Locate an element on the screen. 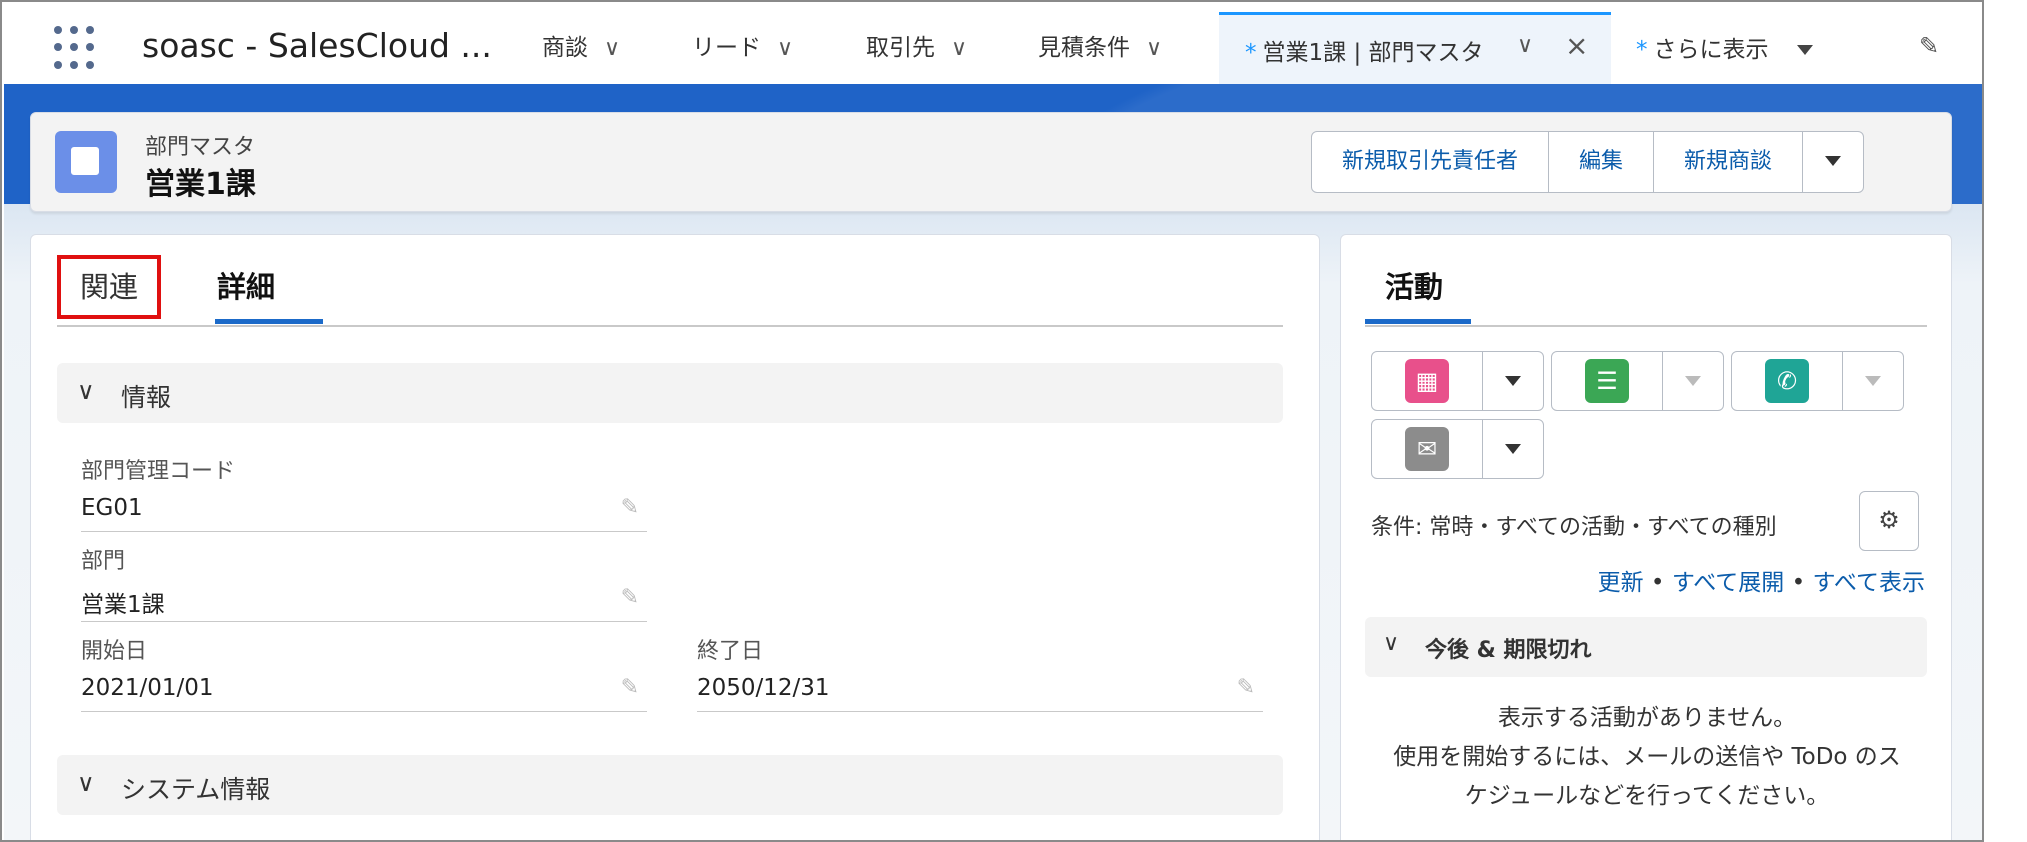 The width and height of the screenshot is (2027, 842). new-contact-button: 新規取引先責任者 is located at coordinates (1431, 162).